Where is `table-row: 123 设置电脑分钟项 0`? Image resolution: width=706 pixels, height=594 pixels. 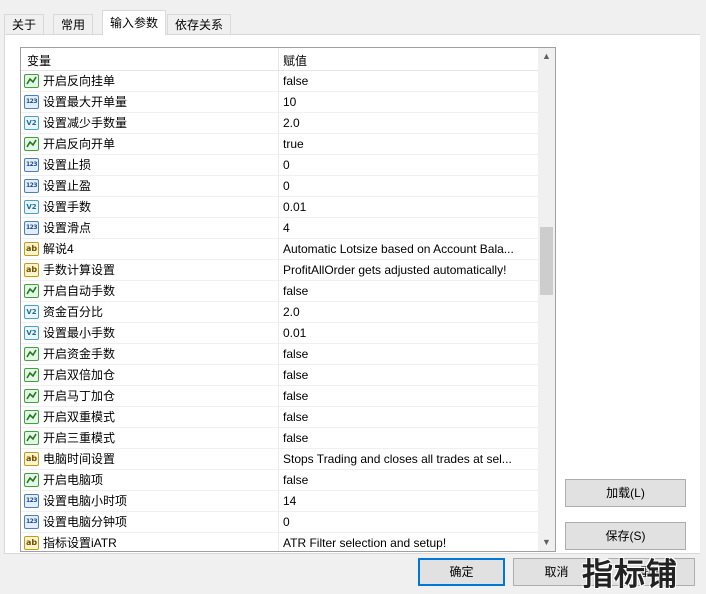
table-row: 123 设置电脑分钟项 0 is located at coordinates (279, 522).